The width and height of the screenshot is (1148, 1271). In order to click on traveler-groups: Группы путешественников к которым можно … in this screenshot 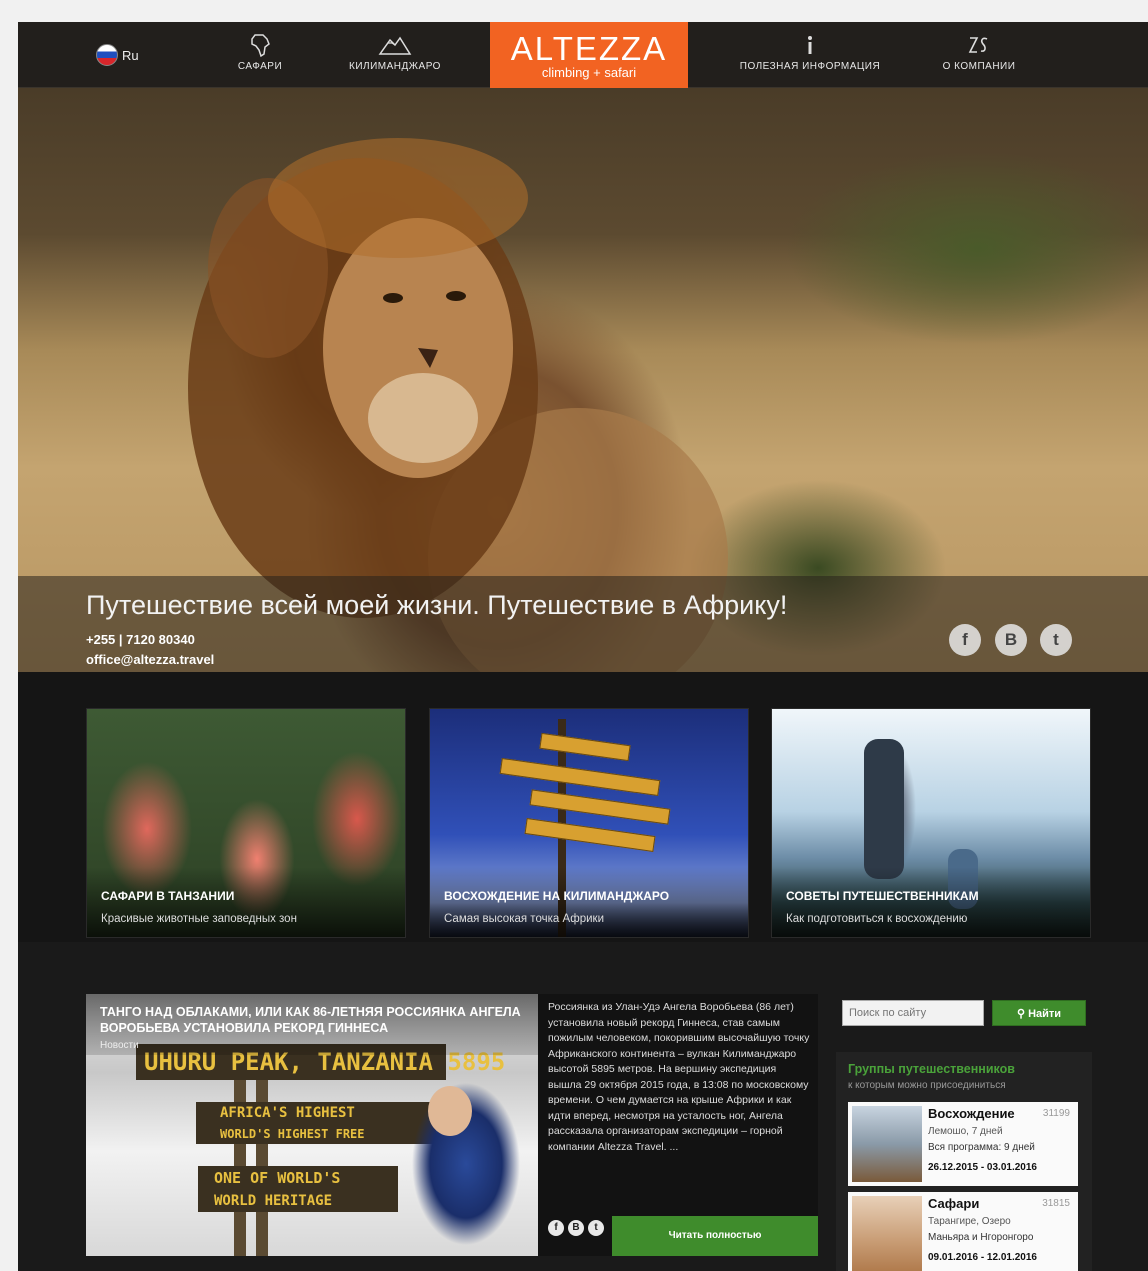, I will do `click(964, 1161)`.